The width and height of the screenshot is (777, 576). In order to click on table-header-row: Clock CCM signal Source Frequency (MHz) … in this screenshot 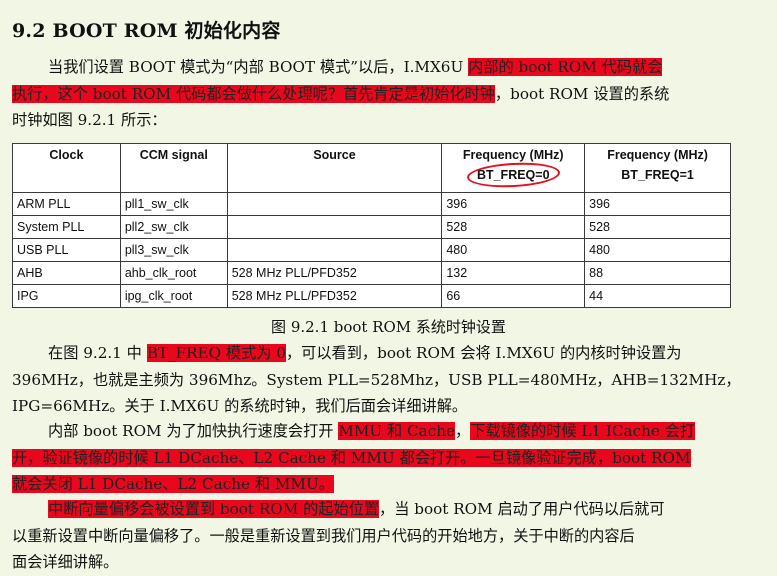, I will do `click(371, 168)`.